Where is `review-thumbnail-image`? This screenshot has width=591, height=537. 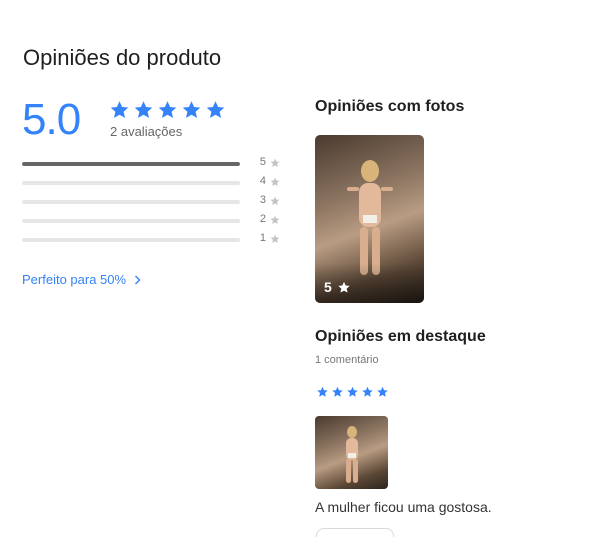
review-thumbnail-image is located at coordinates (352, 454).